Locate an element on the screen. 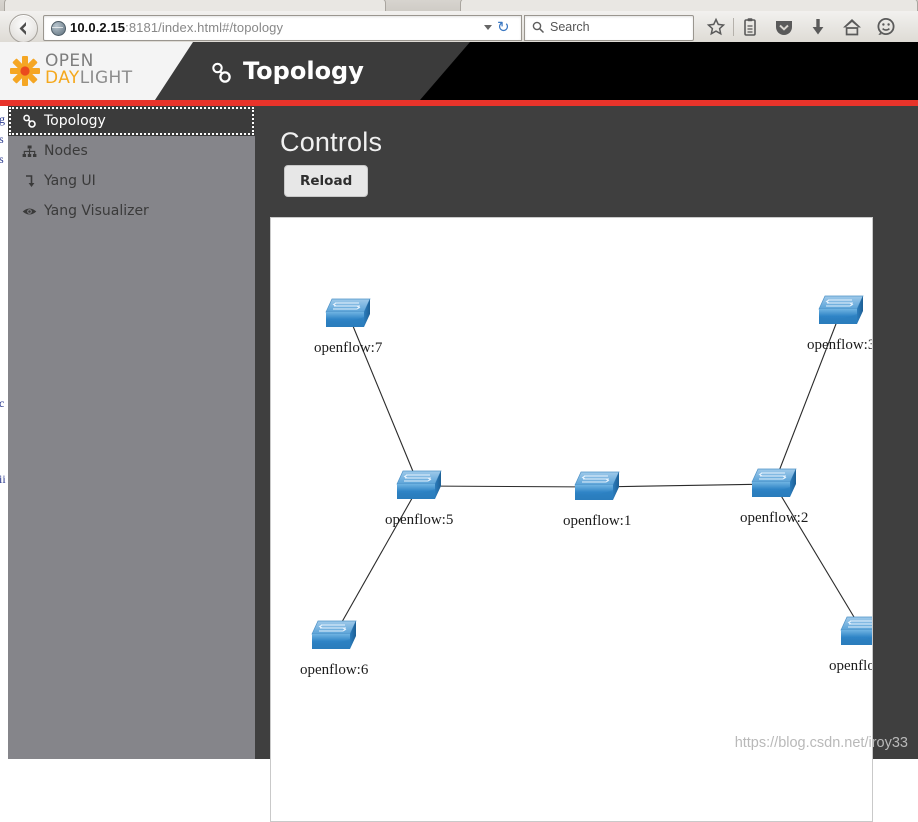  sidebar-item-yang-ui: Yang UI is located at coordinates (131, 181).